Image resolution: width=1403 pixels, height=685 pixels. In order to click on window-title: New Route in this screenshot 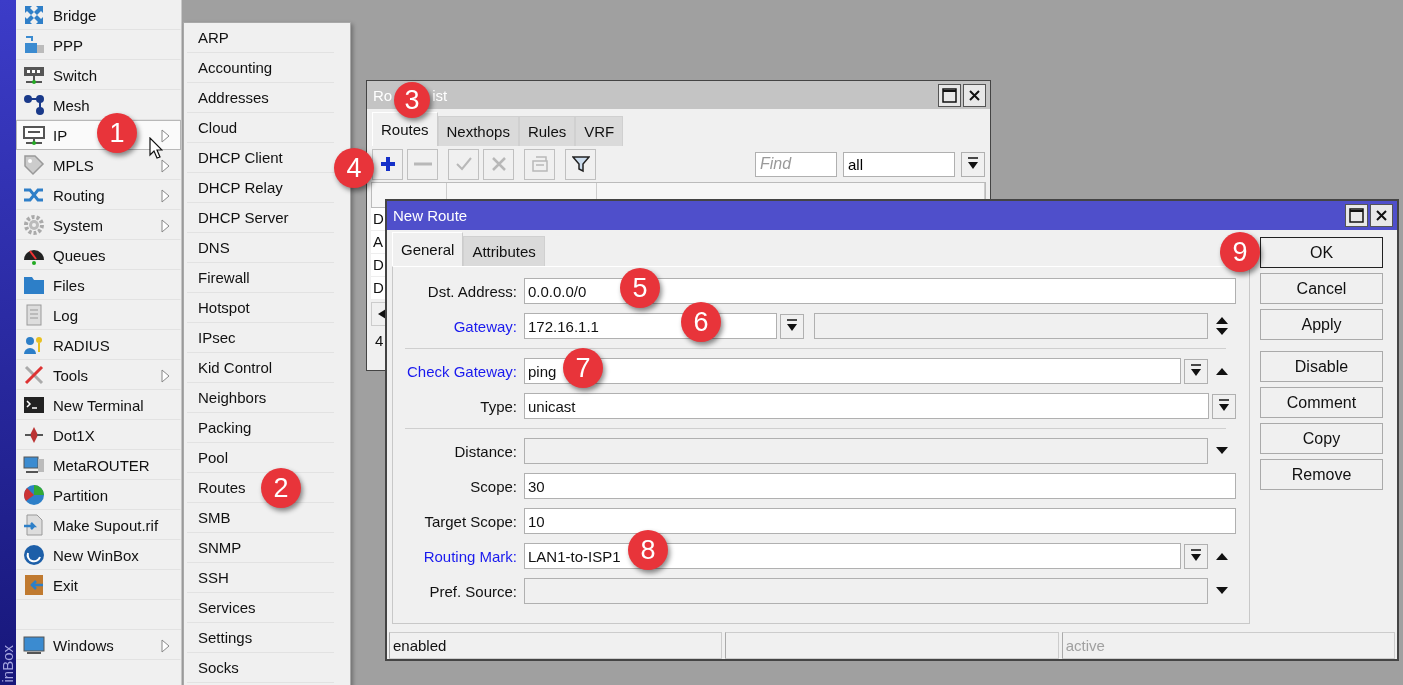, I will do `click(430, 215)`.